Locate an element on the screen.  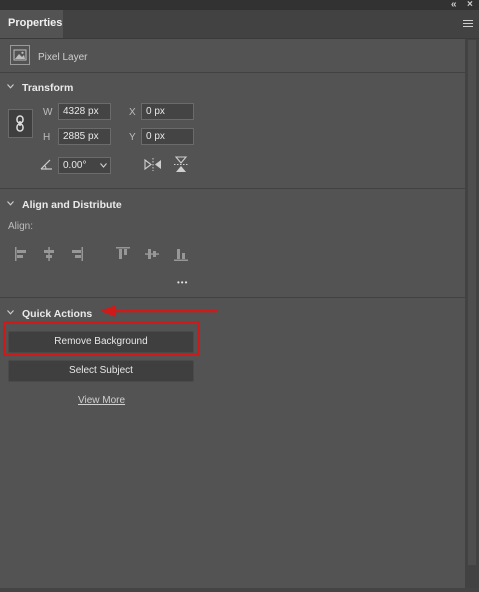
image-icon is located at coordinates (20, 55).